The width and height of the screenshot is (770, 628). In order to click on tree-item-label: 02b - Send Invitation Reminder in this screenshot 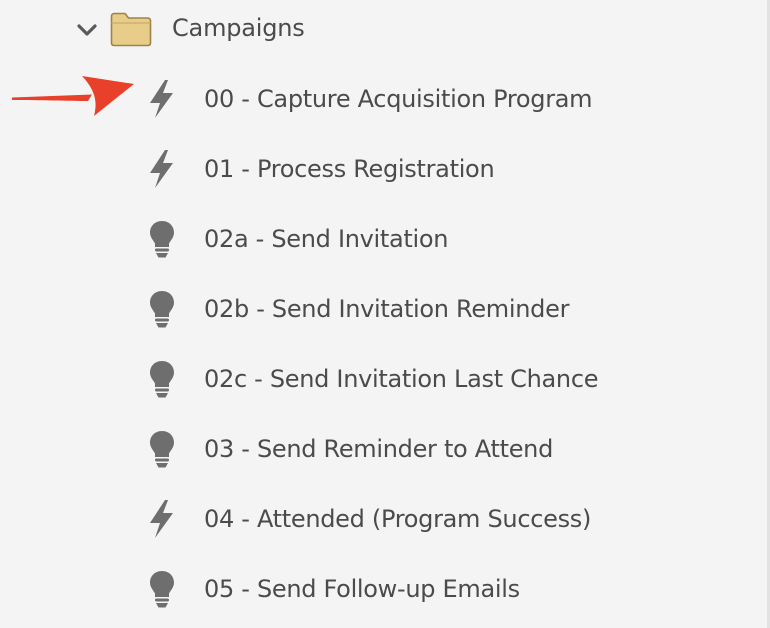, I will do `click(387, 309)`.